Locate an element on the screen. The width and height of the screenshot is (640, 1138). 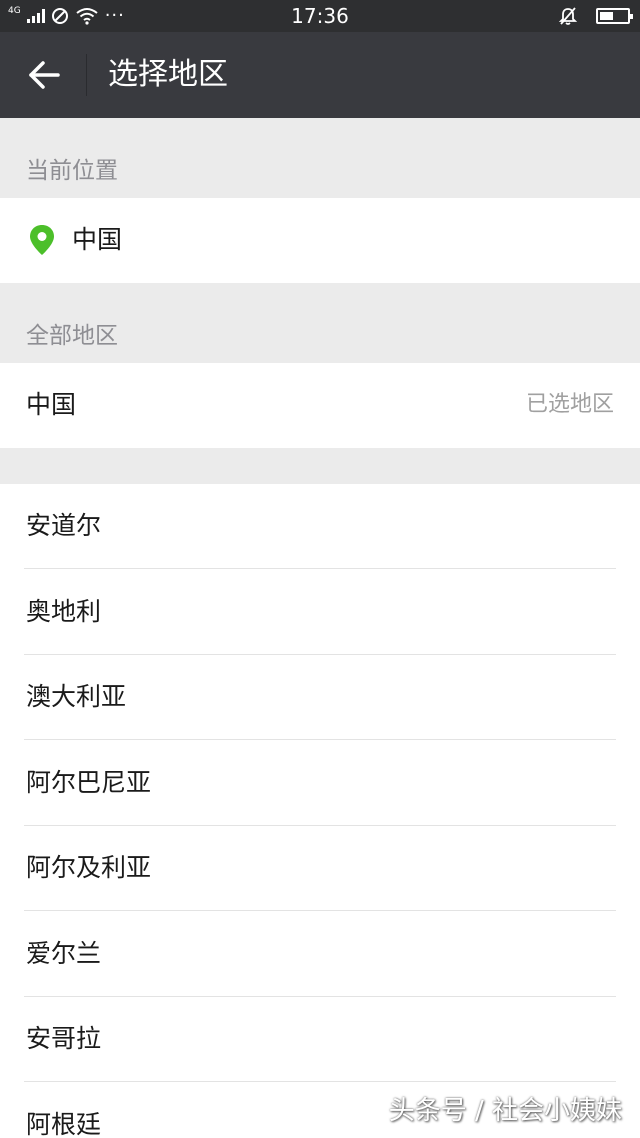
current-location-row: 中国 is located at coordinates (320, 240).